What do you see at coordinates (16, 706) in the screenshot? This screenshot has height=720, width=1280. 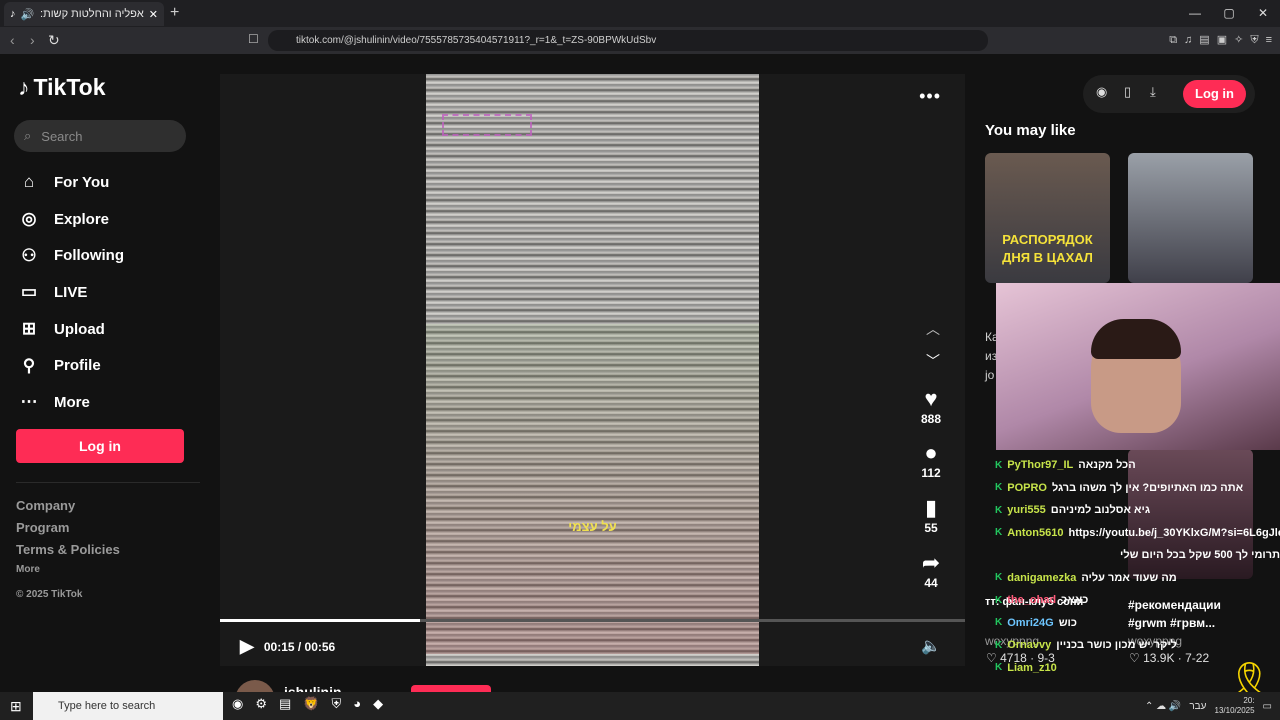 I see `windows-start-icon: ⊞` at bounding box center [16, 706].